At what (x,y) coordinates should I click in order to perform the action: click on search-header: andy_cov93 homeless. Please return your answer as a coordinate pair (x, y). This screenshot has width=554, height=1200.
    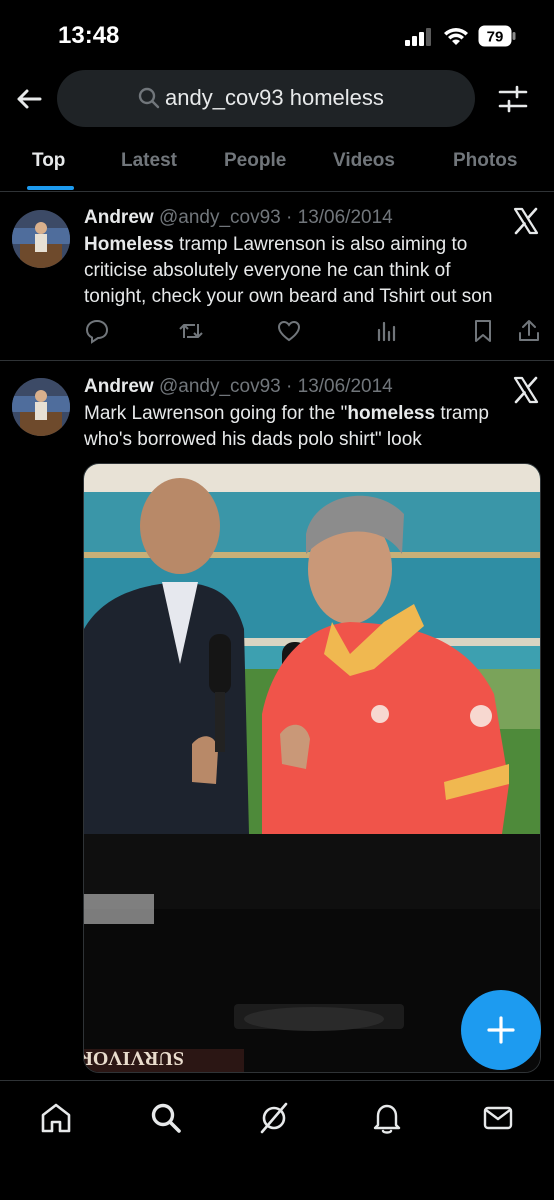
    Looking at the image, I should click on (277, 99).